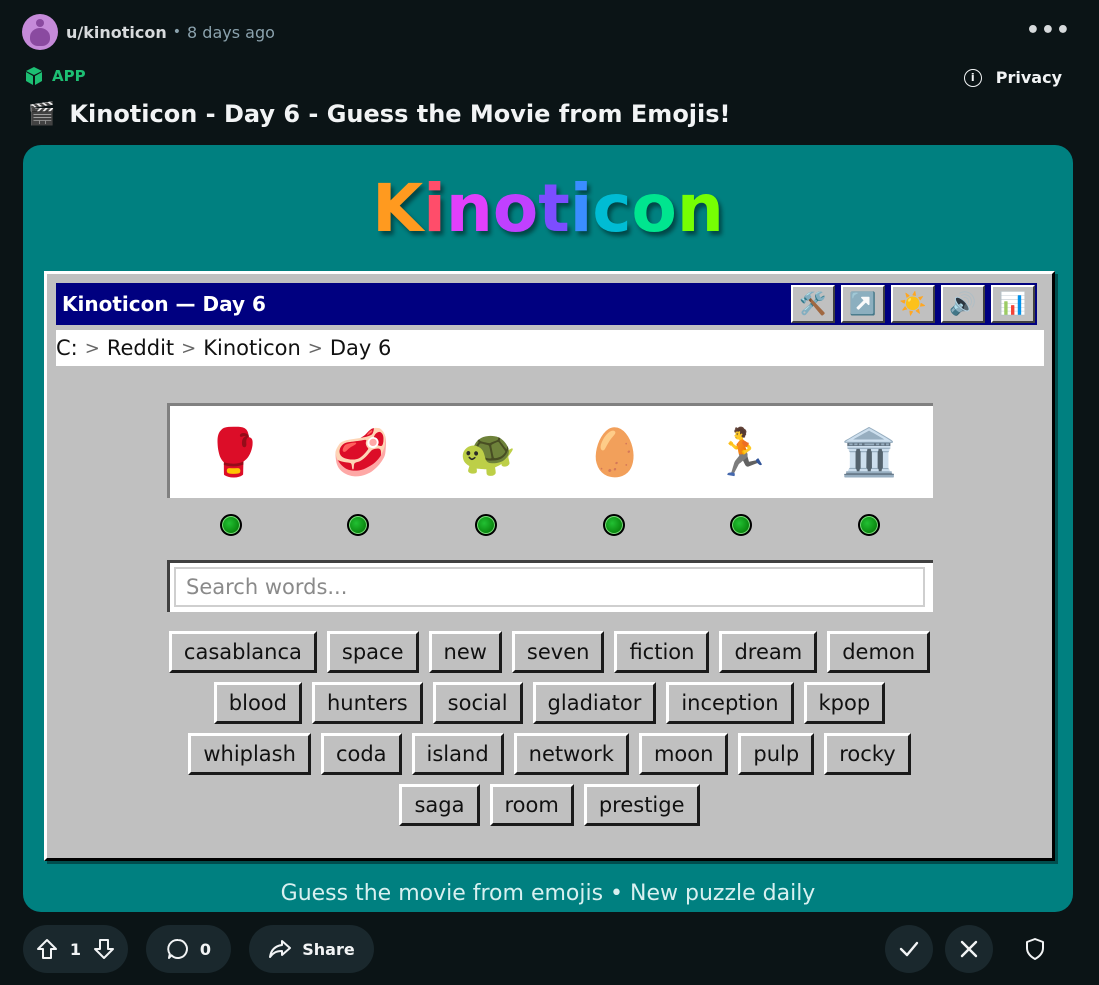 The image size is (1099, 985). Describe the element at coordinates (972, 77) in the screenshot. I see `info-icon: i` at that location.